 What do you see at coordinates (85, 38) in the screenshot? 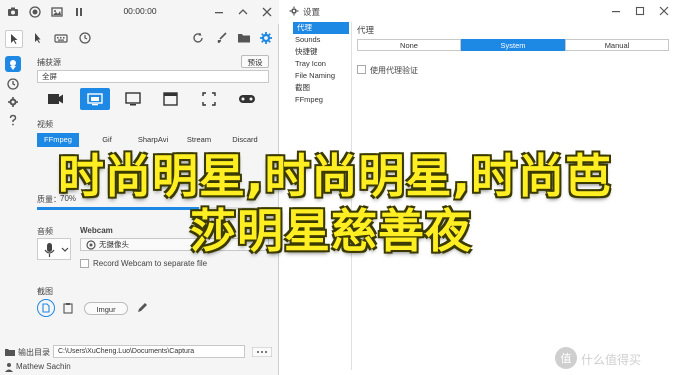
I see `elapsed-icon` at bounding box center [85, 38].